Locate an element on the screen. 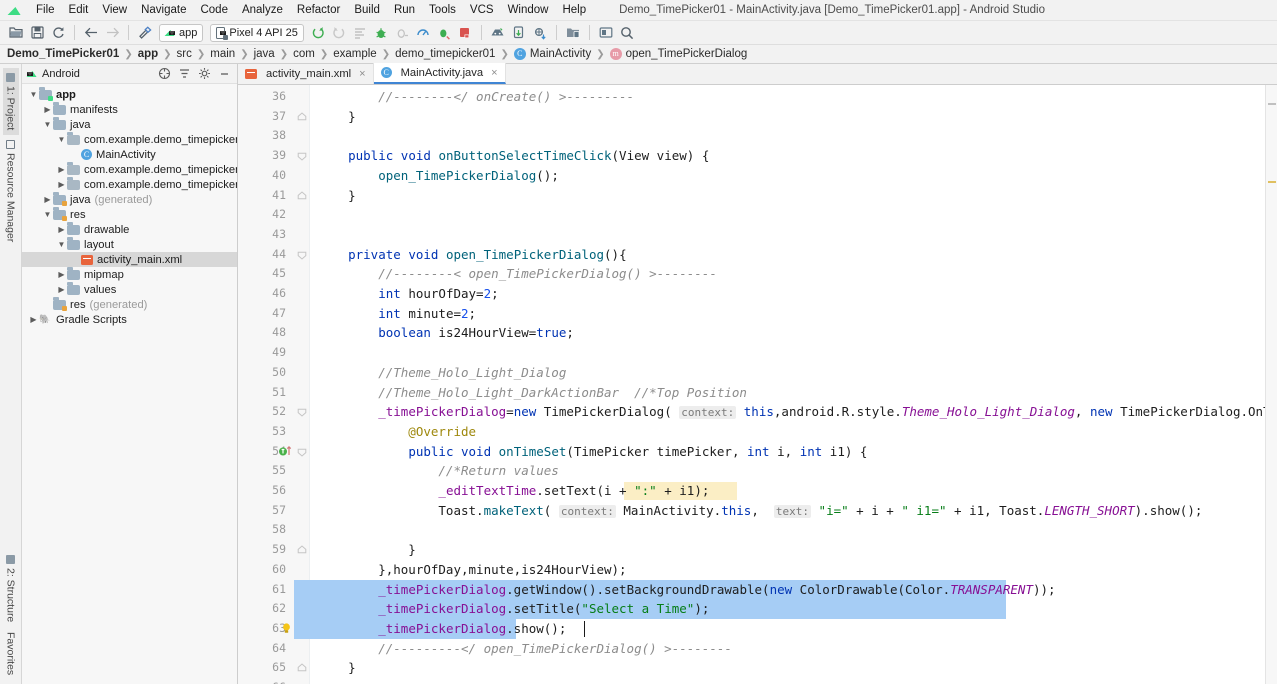 The image size is (1277, 684). menu-item-help: Help is located at coordinates (574, 10).